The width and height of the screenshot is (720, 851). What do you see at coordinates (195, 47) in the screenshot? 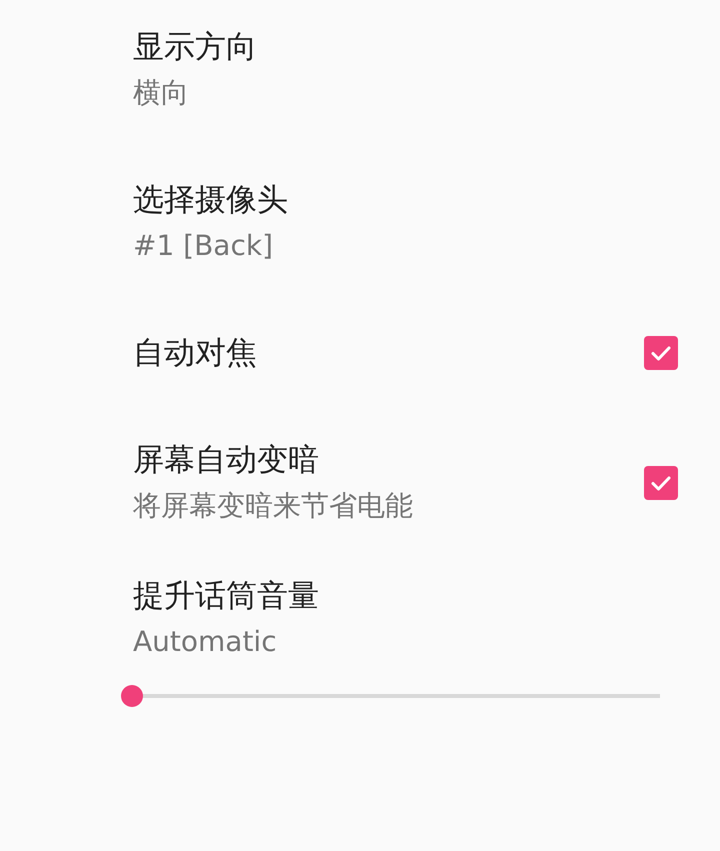
I see `preference-title: 显示方向` at bounding box center [195, 47].